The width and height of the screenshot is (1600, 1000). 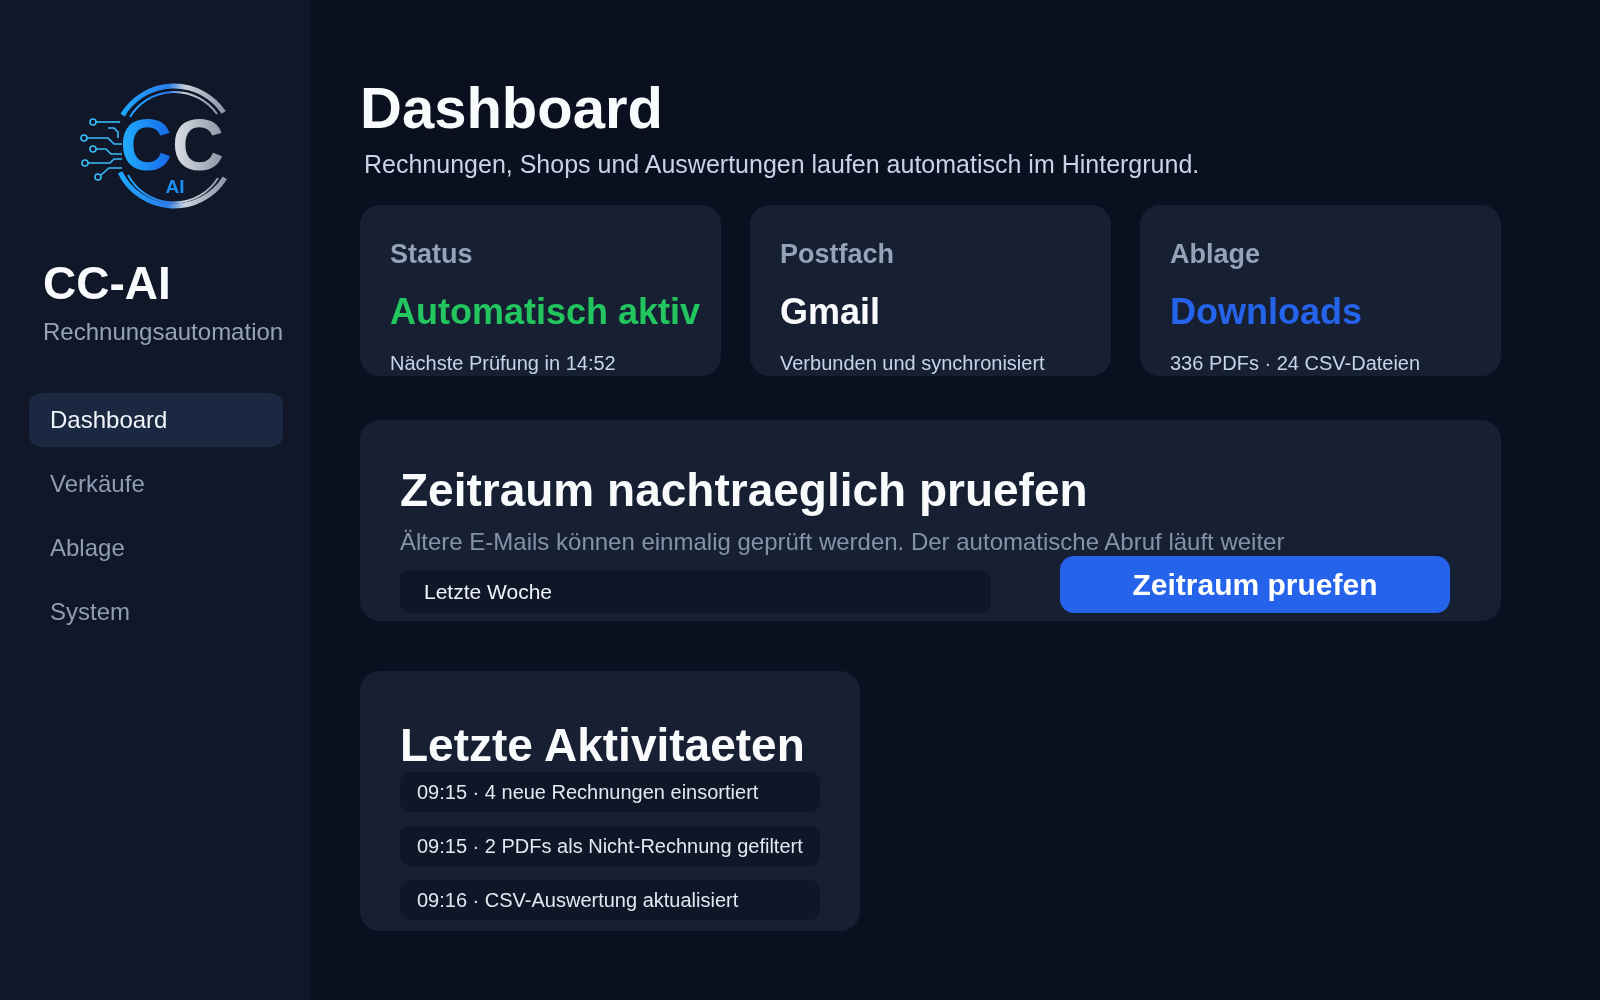 What do you see at coordinates (602, 745) in the screenshot?
I see `panel-title: Letzte Aktivitaeten` at bounding box center [602, 745].